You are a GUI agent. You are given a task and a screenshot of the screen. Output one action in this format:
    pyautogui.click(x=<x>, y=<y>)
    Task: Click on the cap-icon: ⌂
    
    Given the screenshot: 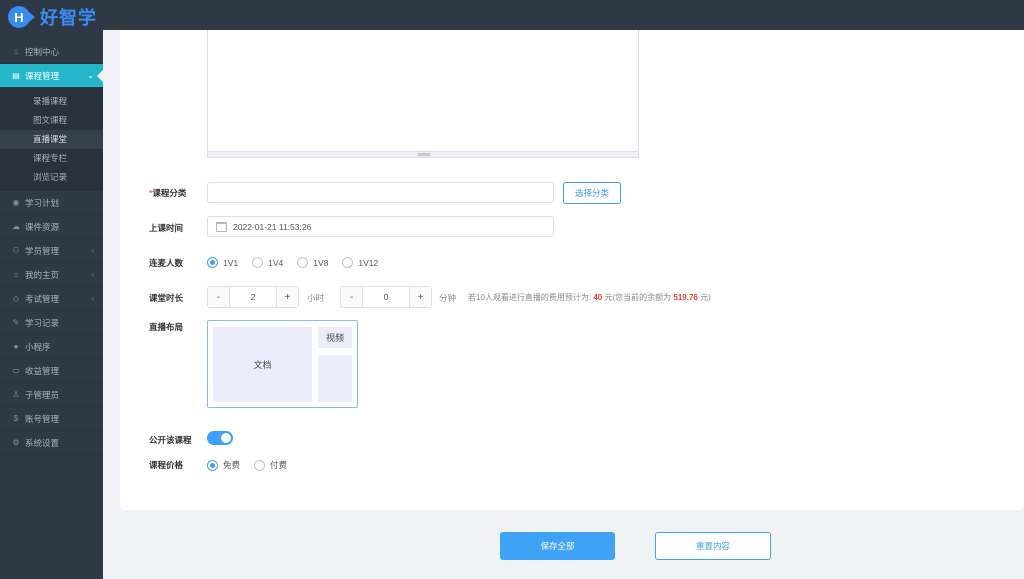 What is the action you would take?
    pyautogui.click(x=16, y=274)
    